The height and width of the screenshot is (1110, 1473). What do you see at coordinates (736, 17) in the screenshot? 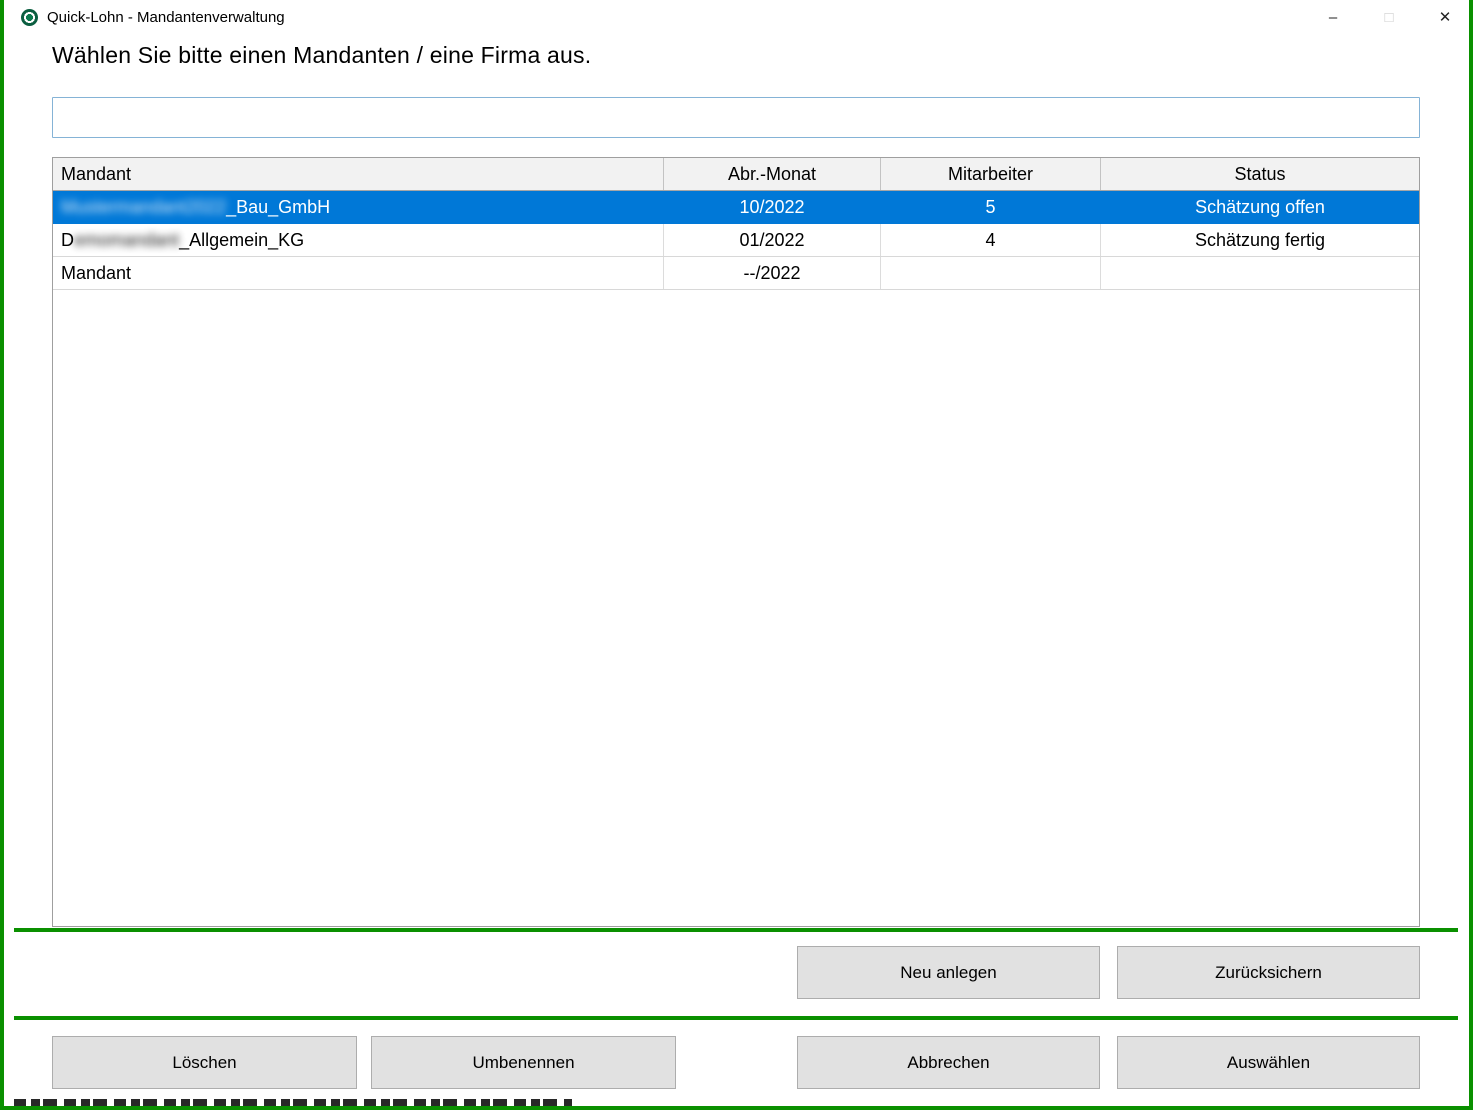
I see `title-bar: Quick-Lohn - Mandantenverwaltung – □ ✕` at bounding box center [736, 17].